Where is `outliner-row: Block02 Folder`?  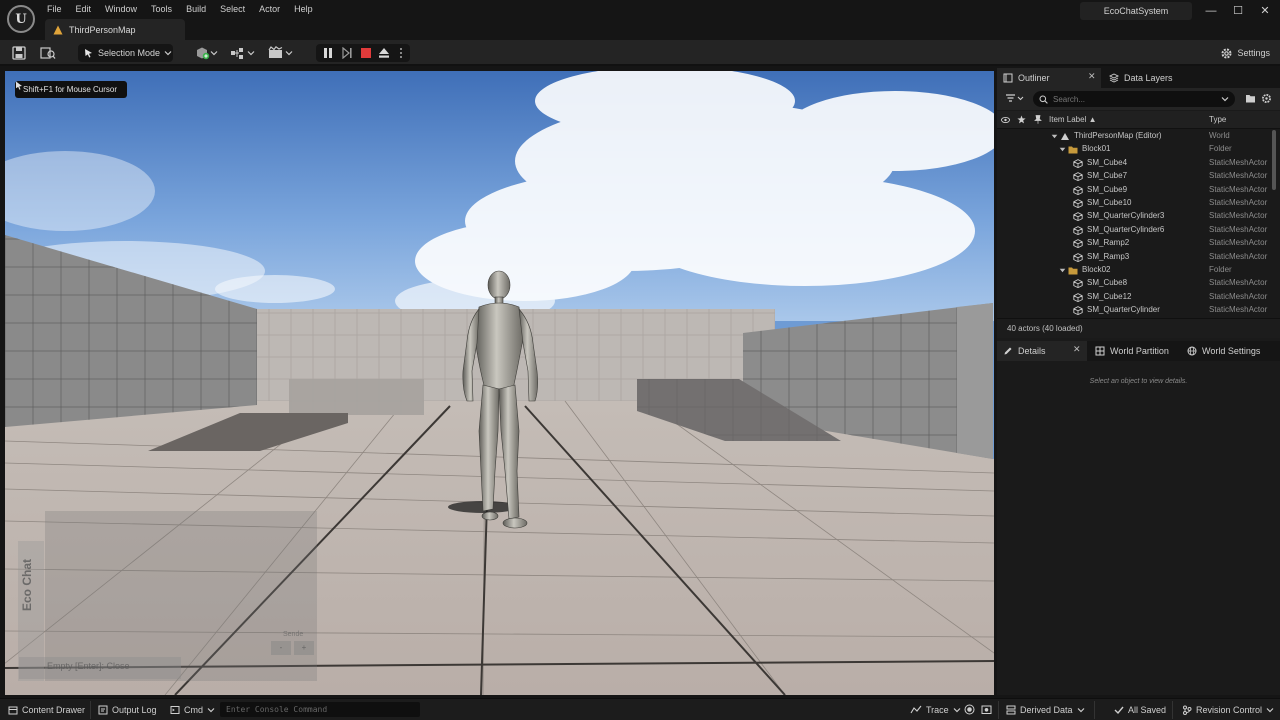
outliner-row: Block02 Folder is located at coordinates (1134, 270).